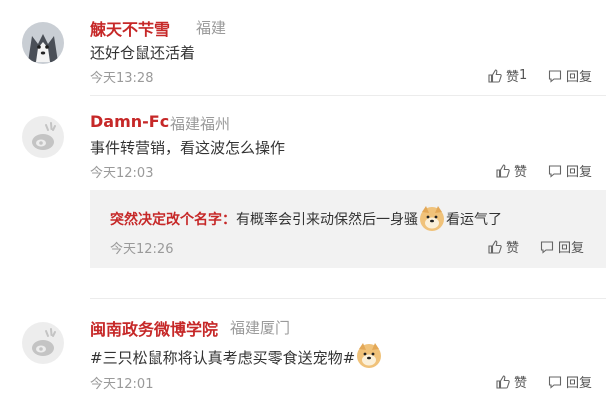 The image size is (606, 400). Describe the element at coordinates (173, 220) in the screenshot. I see `reply-author-name: 突然决定改个名字：` at that location.